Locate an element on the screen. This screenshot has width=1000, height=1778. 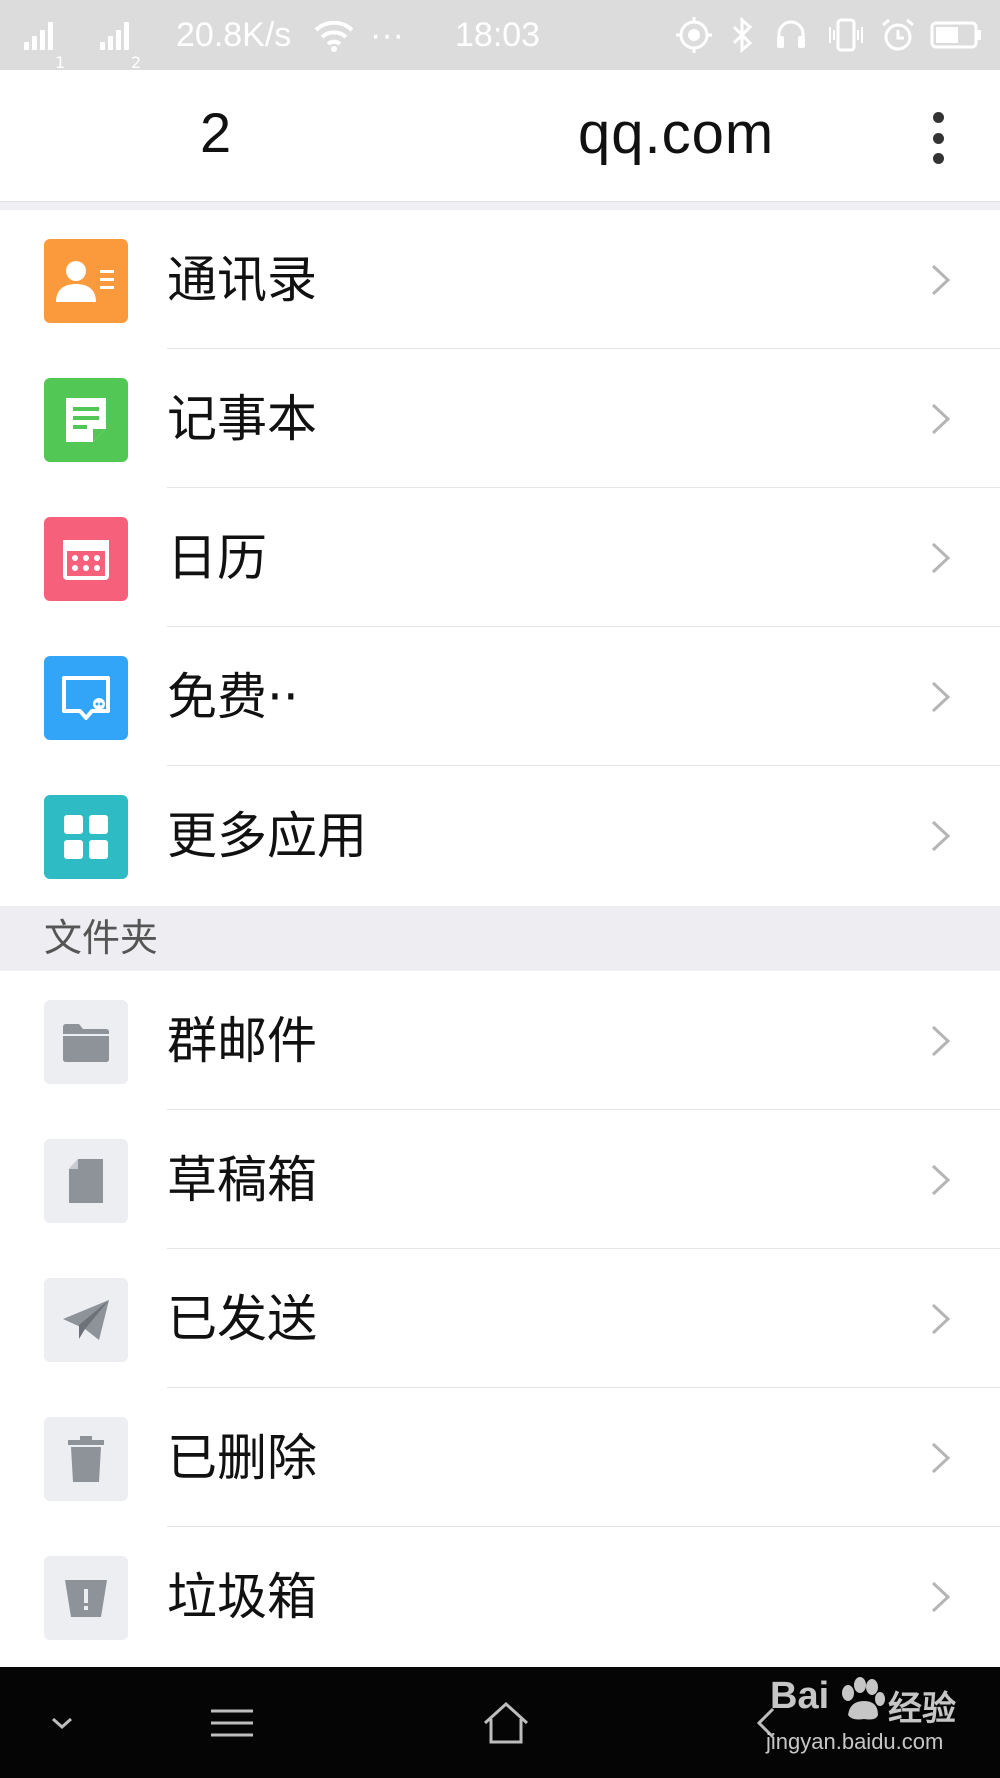
vibrate-icon is located at coordinates (846, 35).